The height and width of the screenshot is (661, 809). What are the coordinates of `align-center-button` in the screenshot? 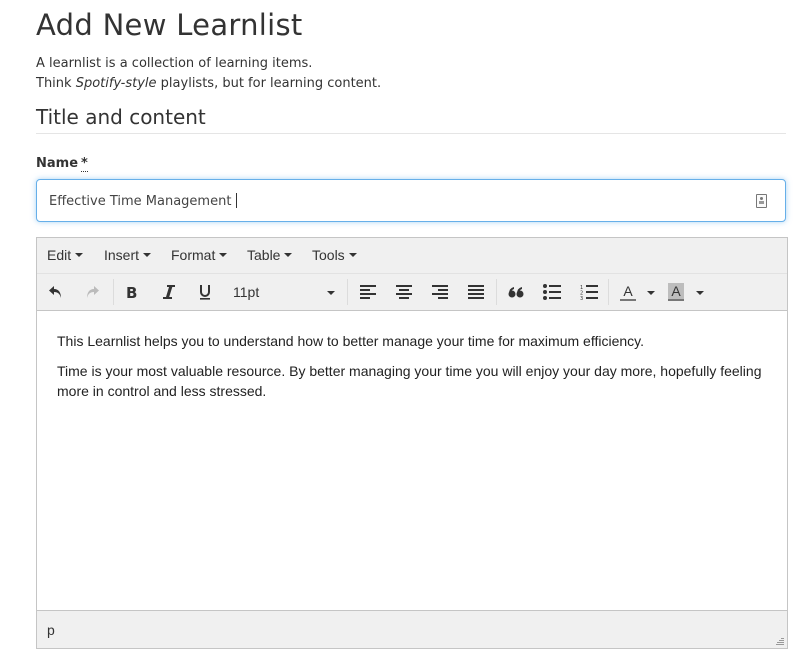 It's located at (404, 292).